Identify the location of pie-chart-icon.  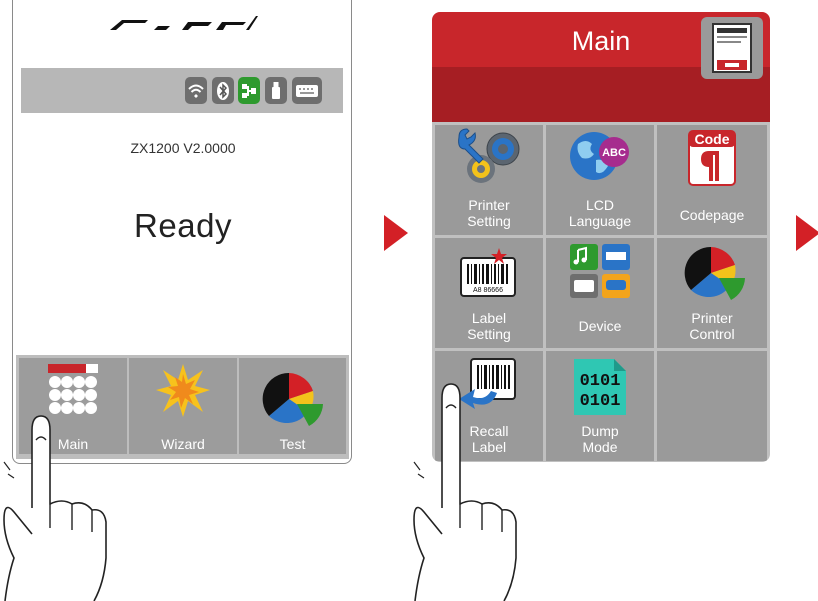
(715, 273).